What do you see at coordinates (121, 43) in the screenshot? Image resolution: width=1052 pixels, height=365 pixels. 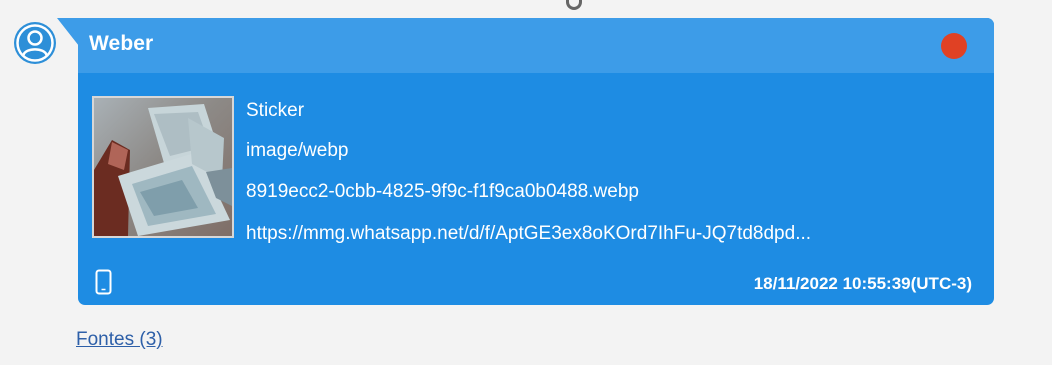 I see `sender-name: Weber` at bounding box center [121, 43].